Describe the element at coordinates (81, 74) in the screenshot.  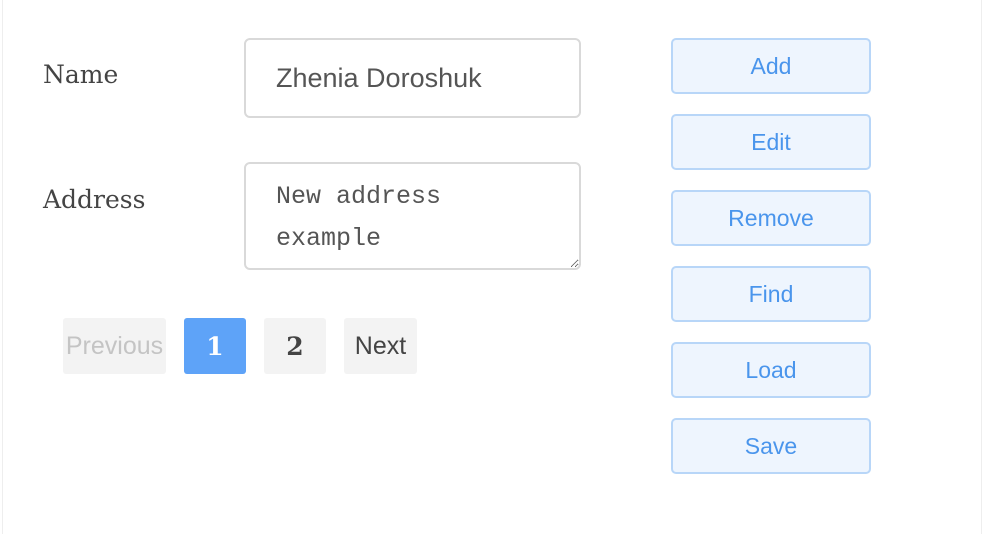
I see `name-label: Name` at that location.